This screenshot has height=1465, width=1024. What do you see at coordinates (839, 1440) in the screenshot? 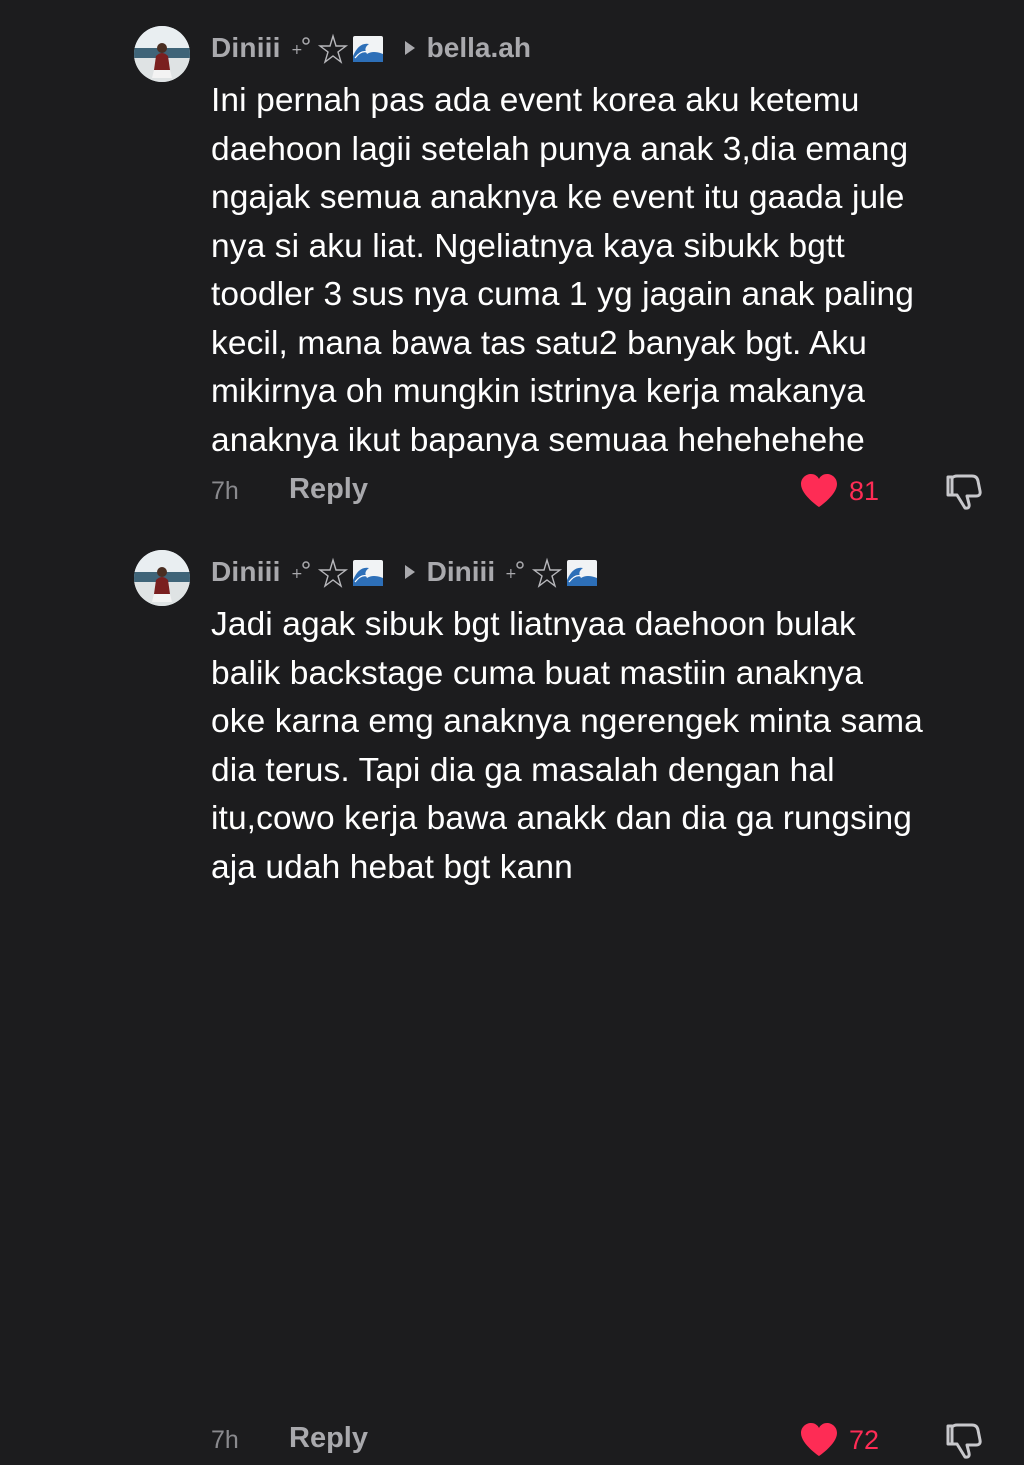
I see `like-button: 72` at bounding box center [839, 1440].